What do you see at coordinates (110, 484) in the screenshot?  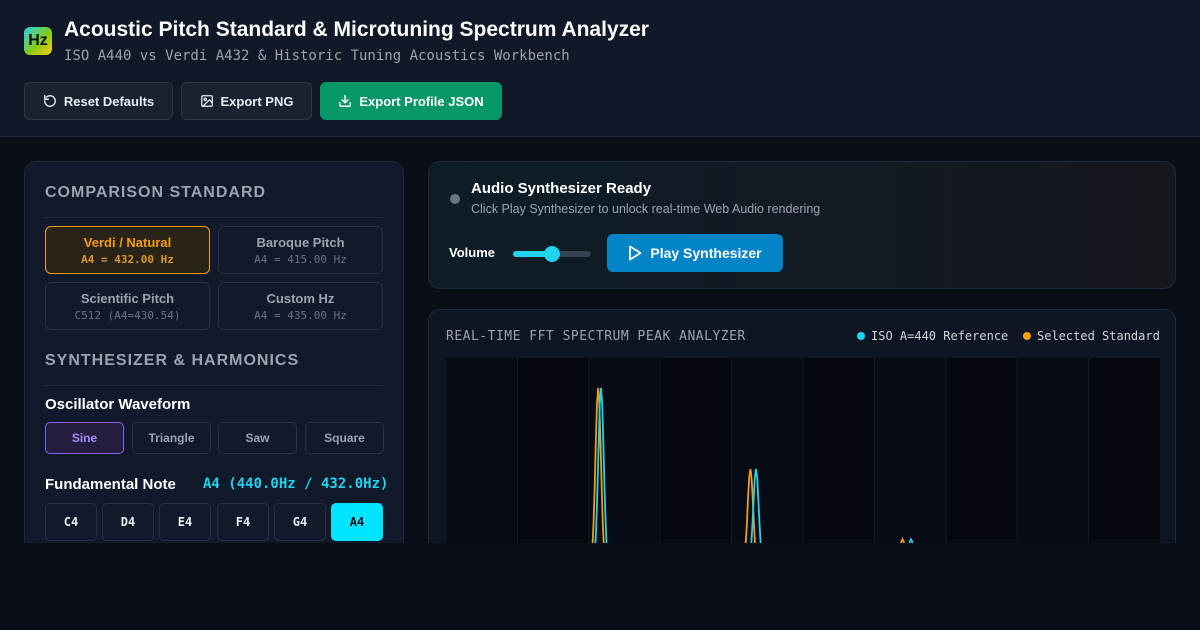 I see `fundamental-note-label: Fundamental Note` at bounding box center [110, 484].